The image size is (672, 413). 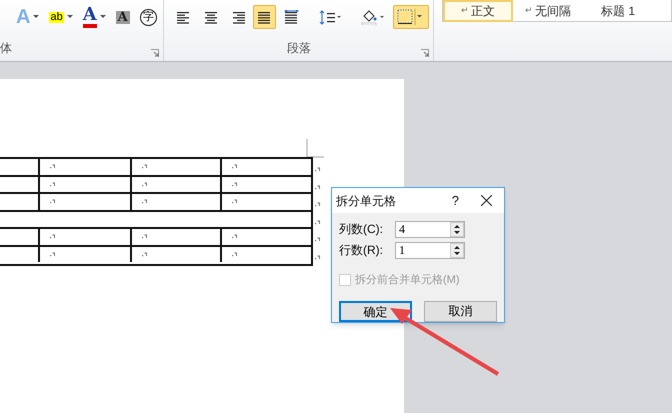 I want to click on number-spinner: 1, so click(x=430, y=250).